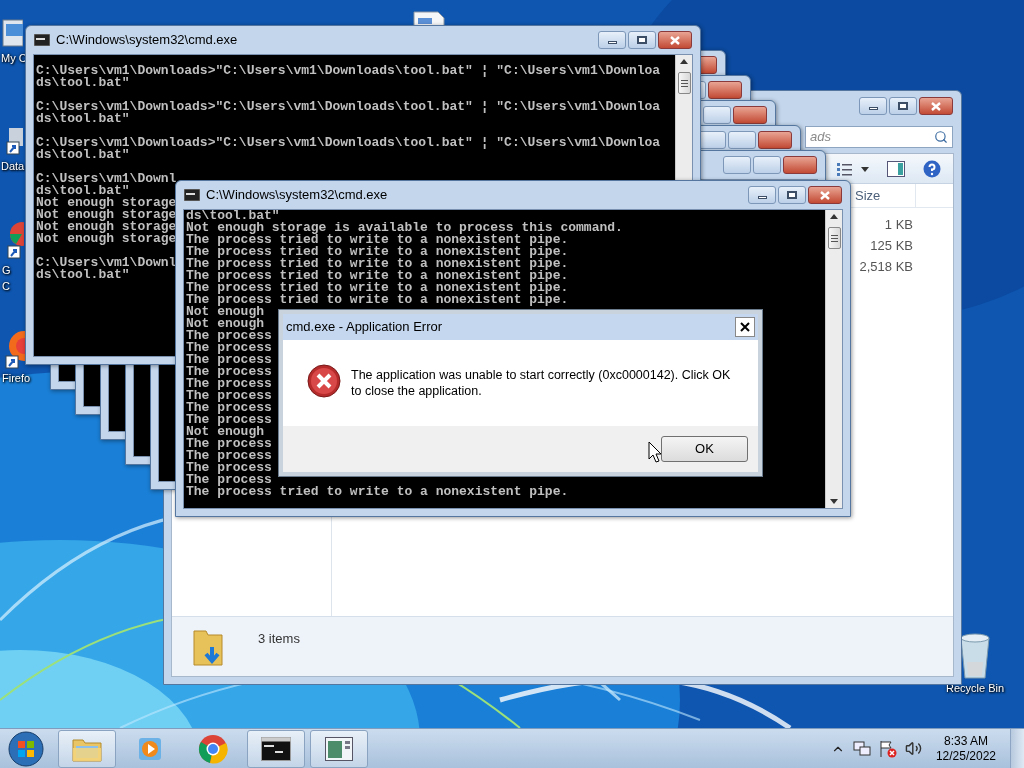 The height and width of the screenshot is (768, 1024). What do you see at coordinates (404, 228) in the screenshot?
I see `console-line: Not enough storage is available to process this command.` at bounding box center [404, 228].